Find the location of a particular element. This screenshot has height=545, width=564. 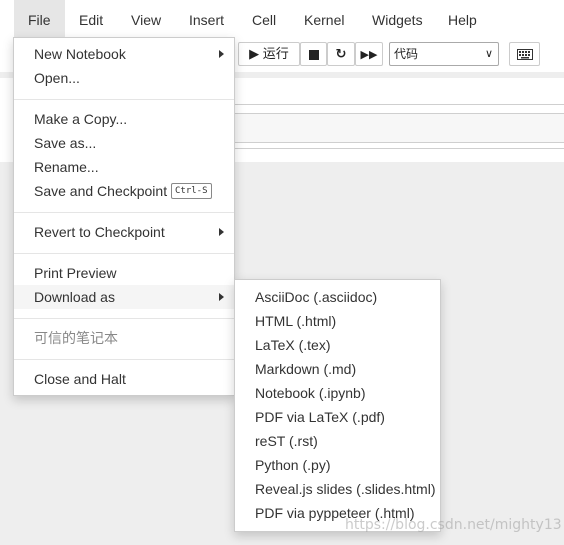

menu-item-new-notebook: New Notebook is located at coordinates (124, 54).